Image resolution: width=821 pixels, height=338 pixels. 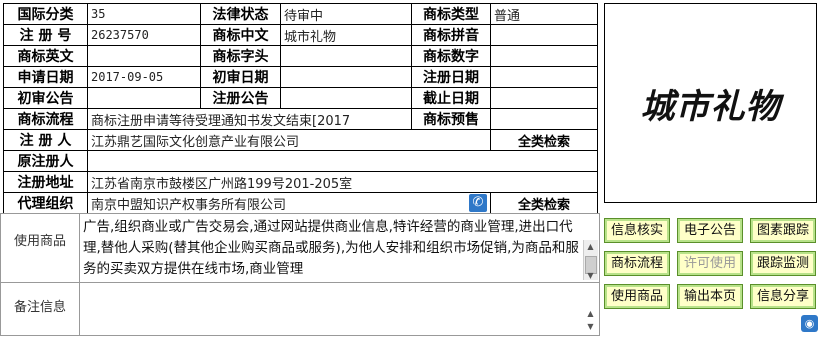 I want to click on value-legal-status: 待审中, so click(x=346, y=14).